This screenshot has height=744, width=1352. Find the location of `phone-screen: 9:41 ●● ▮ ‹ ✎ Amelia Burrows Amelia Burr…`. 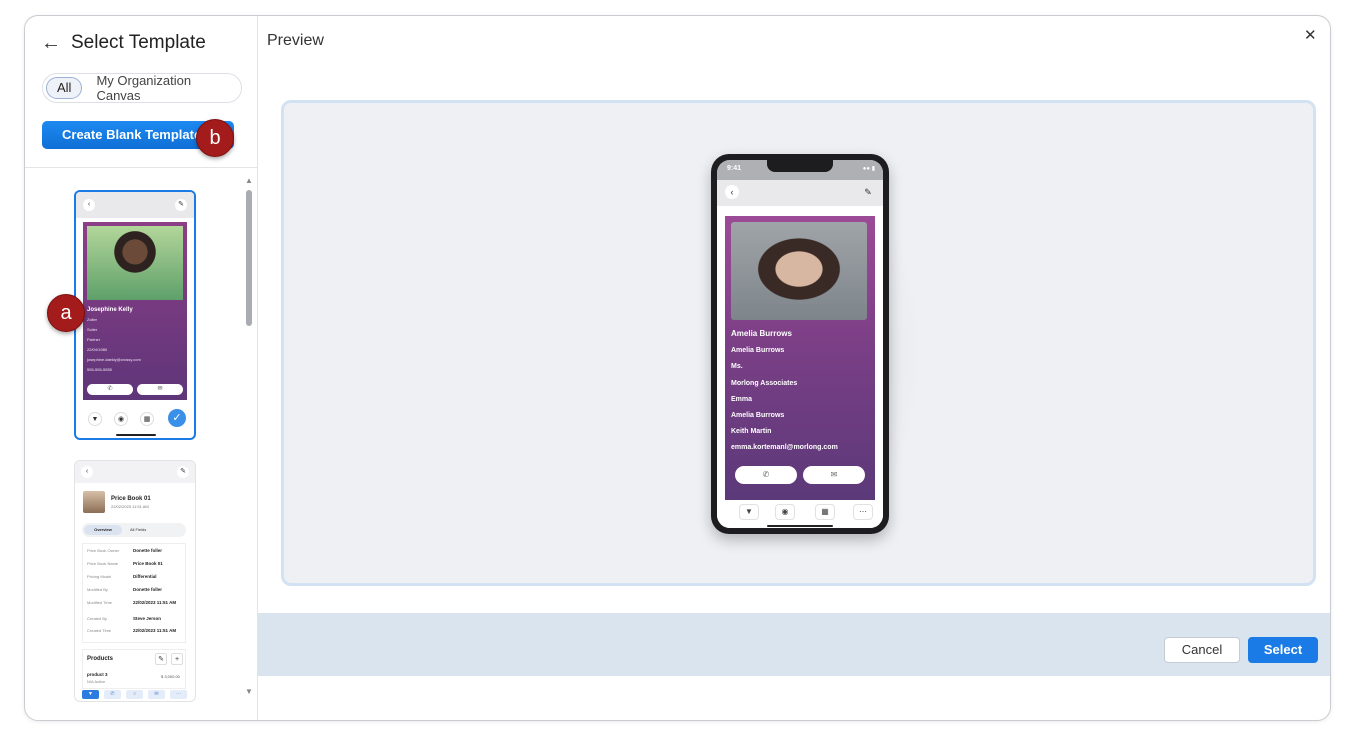

phone-screen: 9:41 ●● ▮ ‹ ✎ Amelia Burrows Amelia Burr… is located at coordinates (800, 344).